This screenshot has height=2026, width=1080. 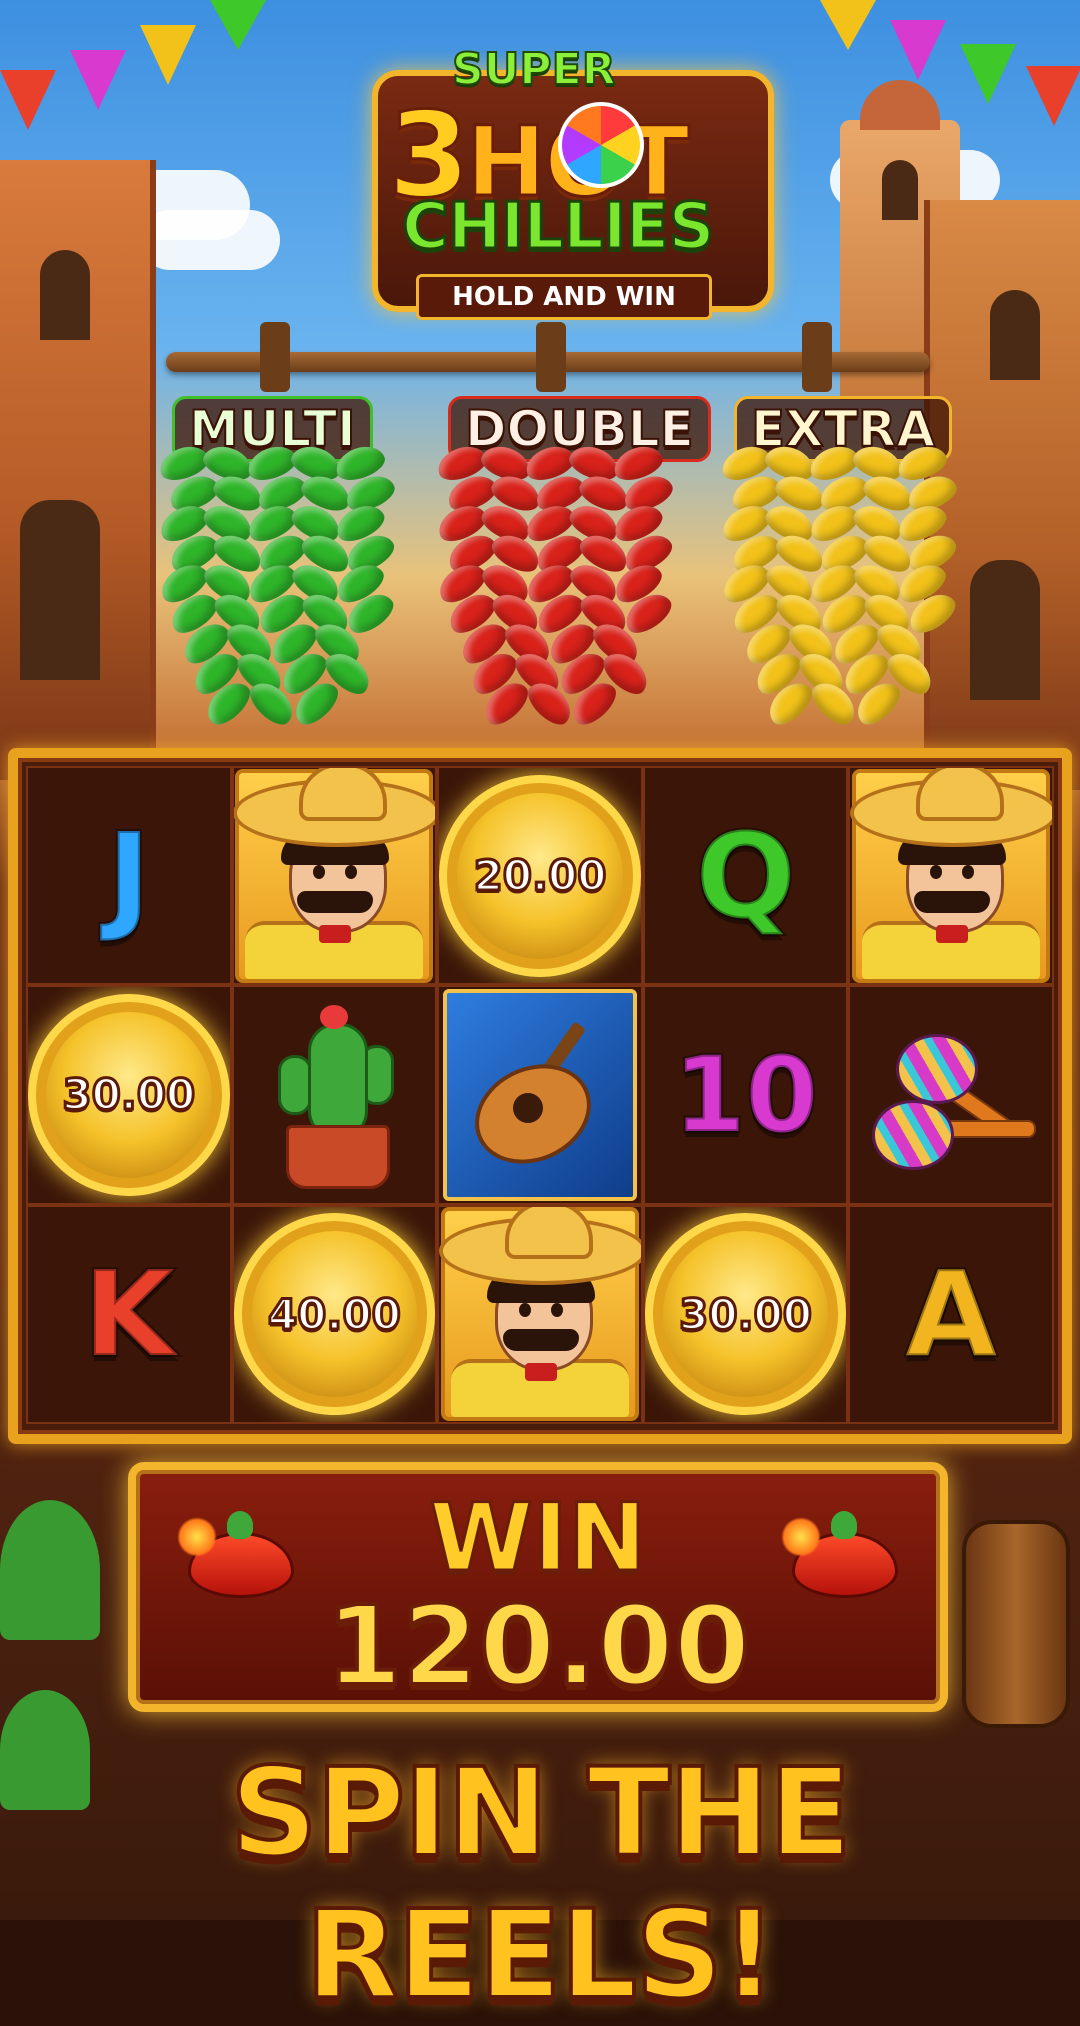 I want to click on reel-cell: 40.00, so click(x=334, y=1314).